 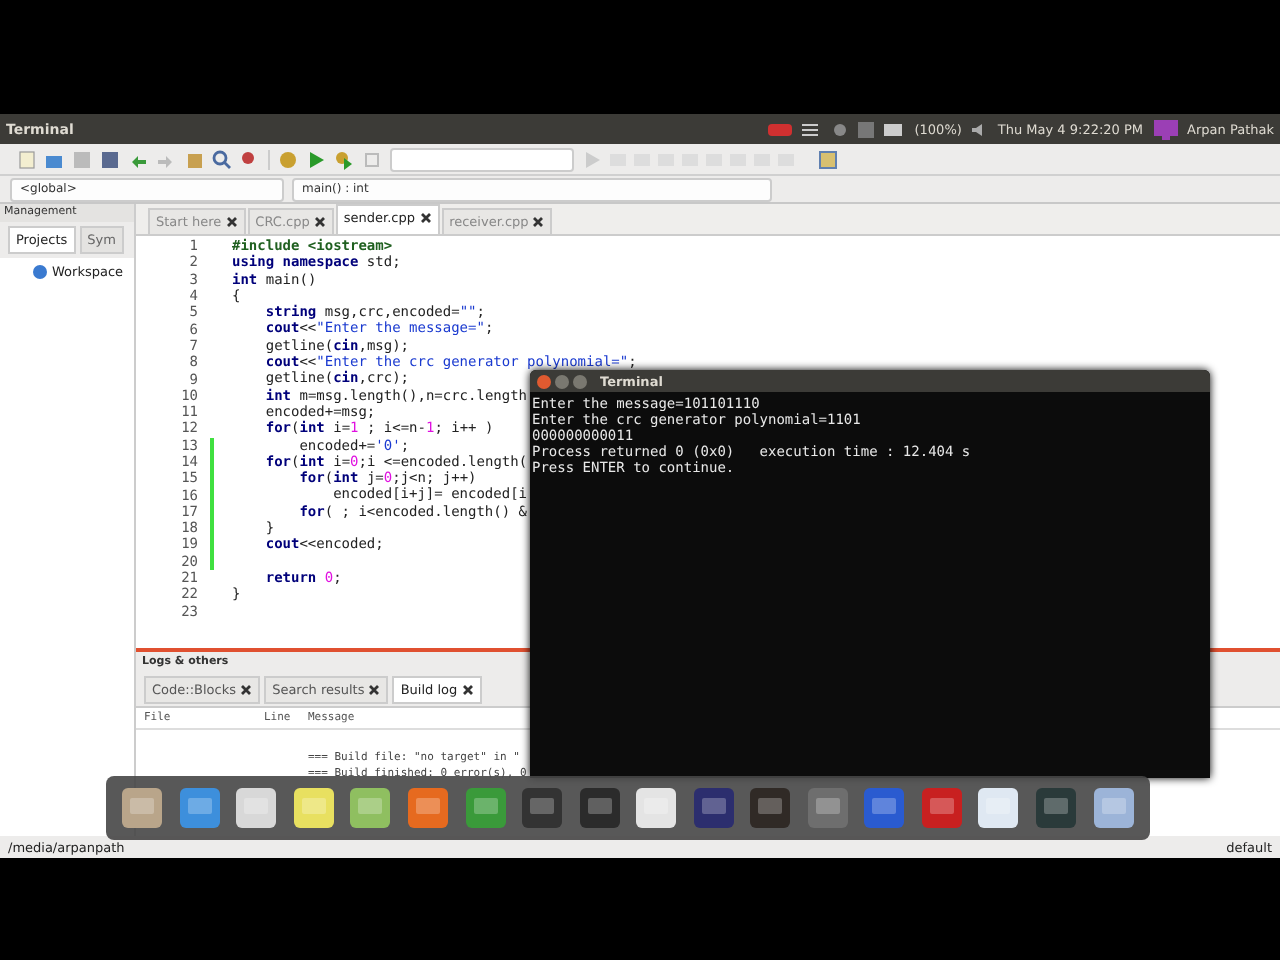 What do you see at coordinates (372, 159) in the screenshot?
I see `stop-icon` at bounding box center [372, 159].